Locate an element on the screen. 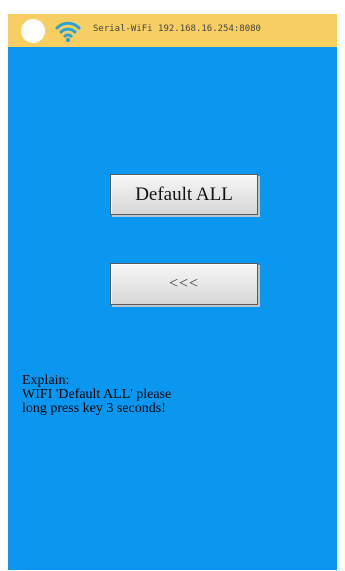  default-all-button: Default ALL is located at coordinates (184, 194).